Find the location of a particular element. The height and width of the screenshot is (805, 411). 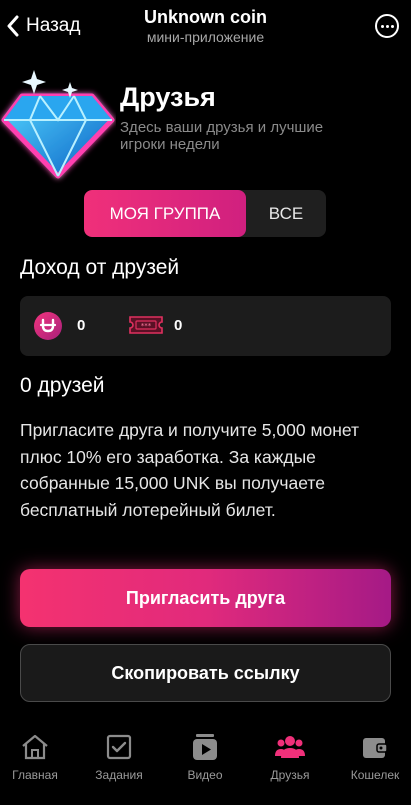

page-description: Здесь ваши друзья и лучшие игроки недели is located at coordinates (222, 136).